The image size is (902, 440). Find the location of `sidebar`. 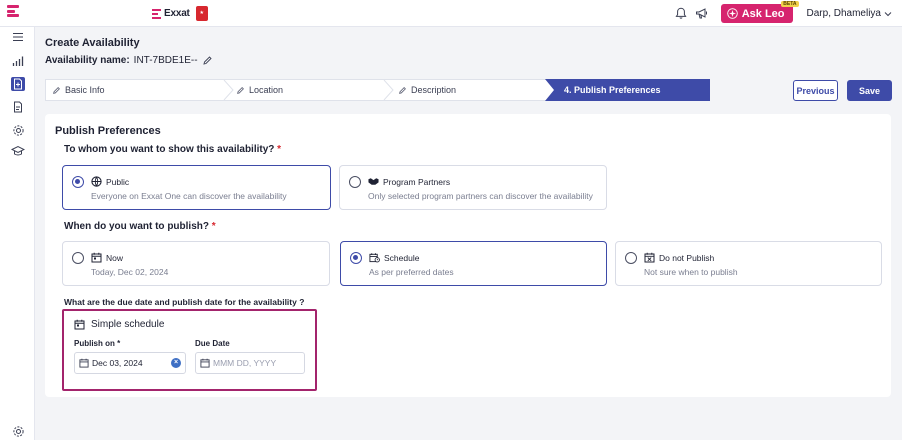

sidebar is located at coordinates (17, 233).